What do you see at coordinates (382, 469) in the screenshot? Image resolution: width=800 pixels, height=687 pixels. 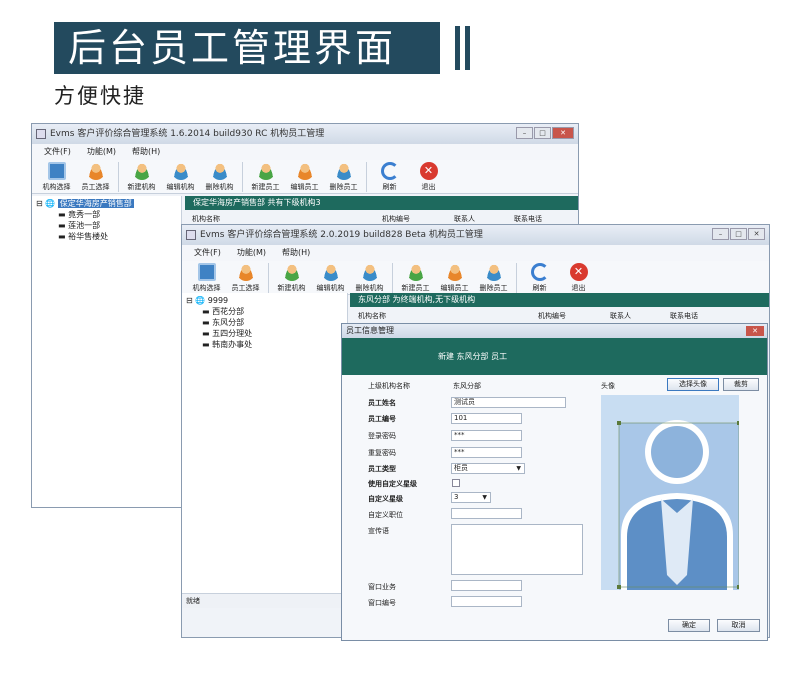 I see `staff-type-label: 员工类型` at bounding box center [382, 469].